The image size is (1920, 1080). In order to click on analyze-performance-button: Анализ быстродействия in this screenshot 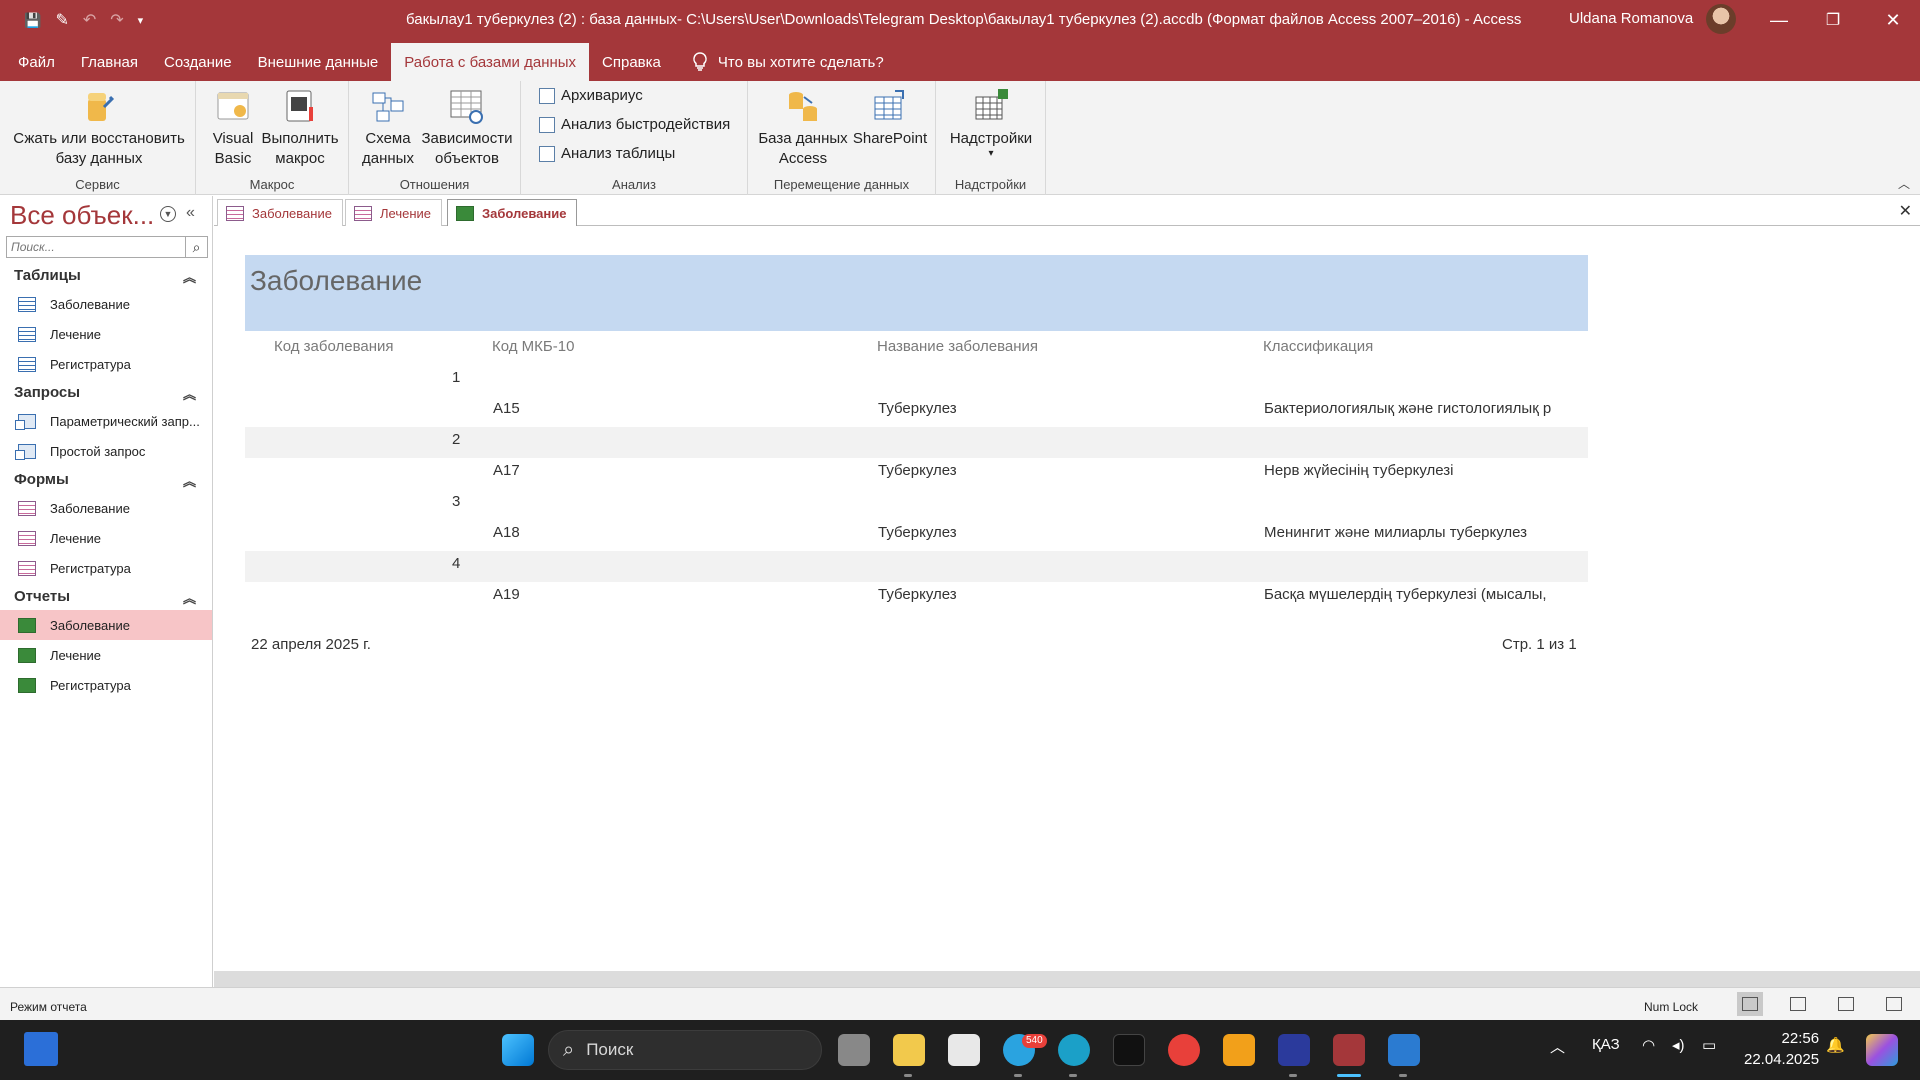, I will do `click(634, 124)`.